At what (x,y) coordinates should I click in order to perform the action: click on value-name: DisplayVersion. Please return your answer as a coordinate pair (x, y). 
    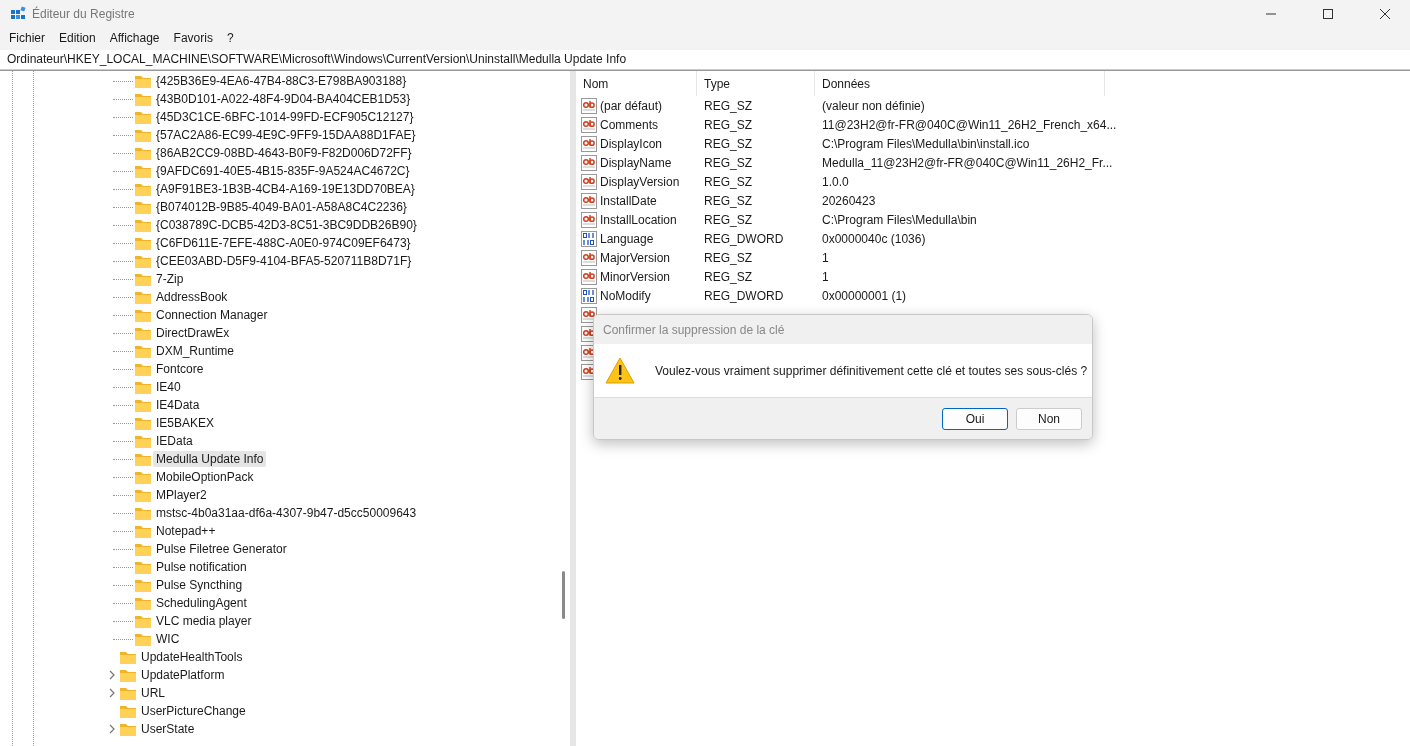
    Looking at the image, I should click on (640, 181).